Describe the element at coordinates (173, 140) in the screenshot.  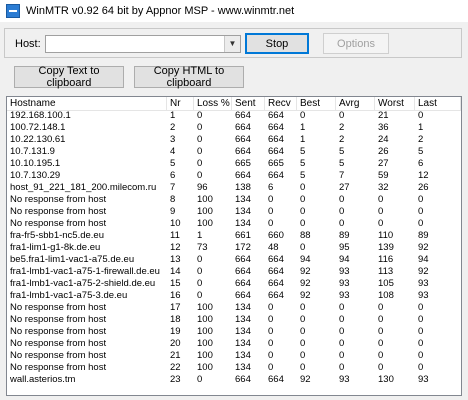
I see `cell-nr: 3` at that location.